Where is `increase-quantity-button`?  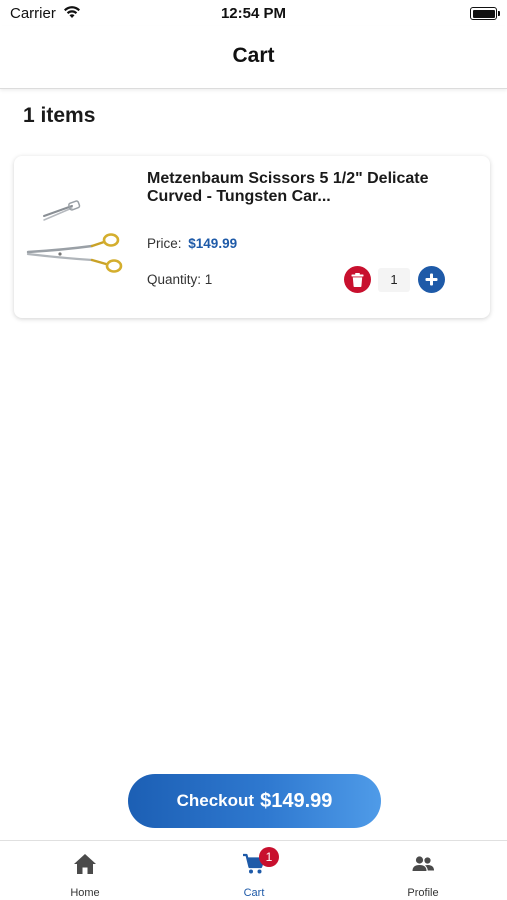 increase-quantity-button is located at coordinates (431, 279).